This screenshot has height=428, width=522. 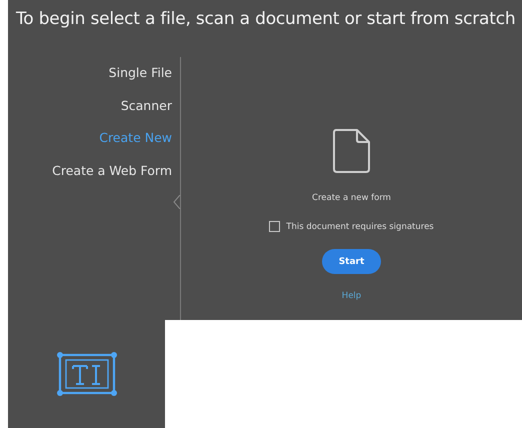 I want to click on start-button: Start, so click(x=351, y=261).